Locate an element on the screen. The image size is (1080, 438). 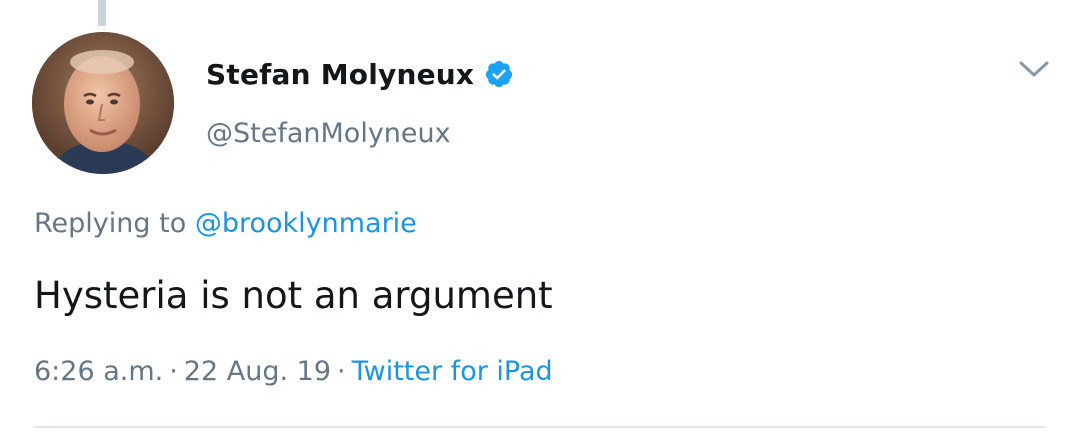
tweet-date: 22 Aug. 19 is located at coordinates (257, 371).